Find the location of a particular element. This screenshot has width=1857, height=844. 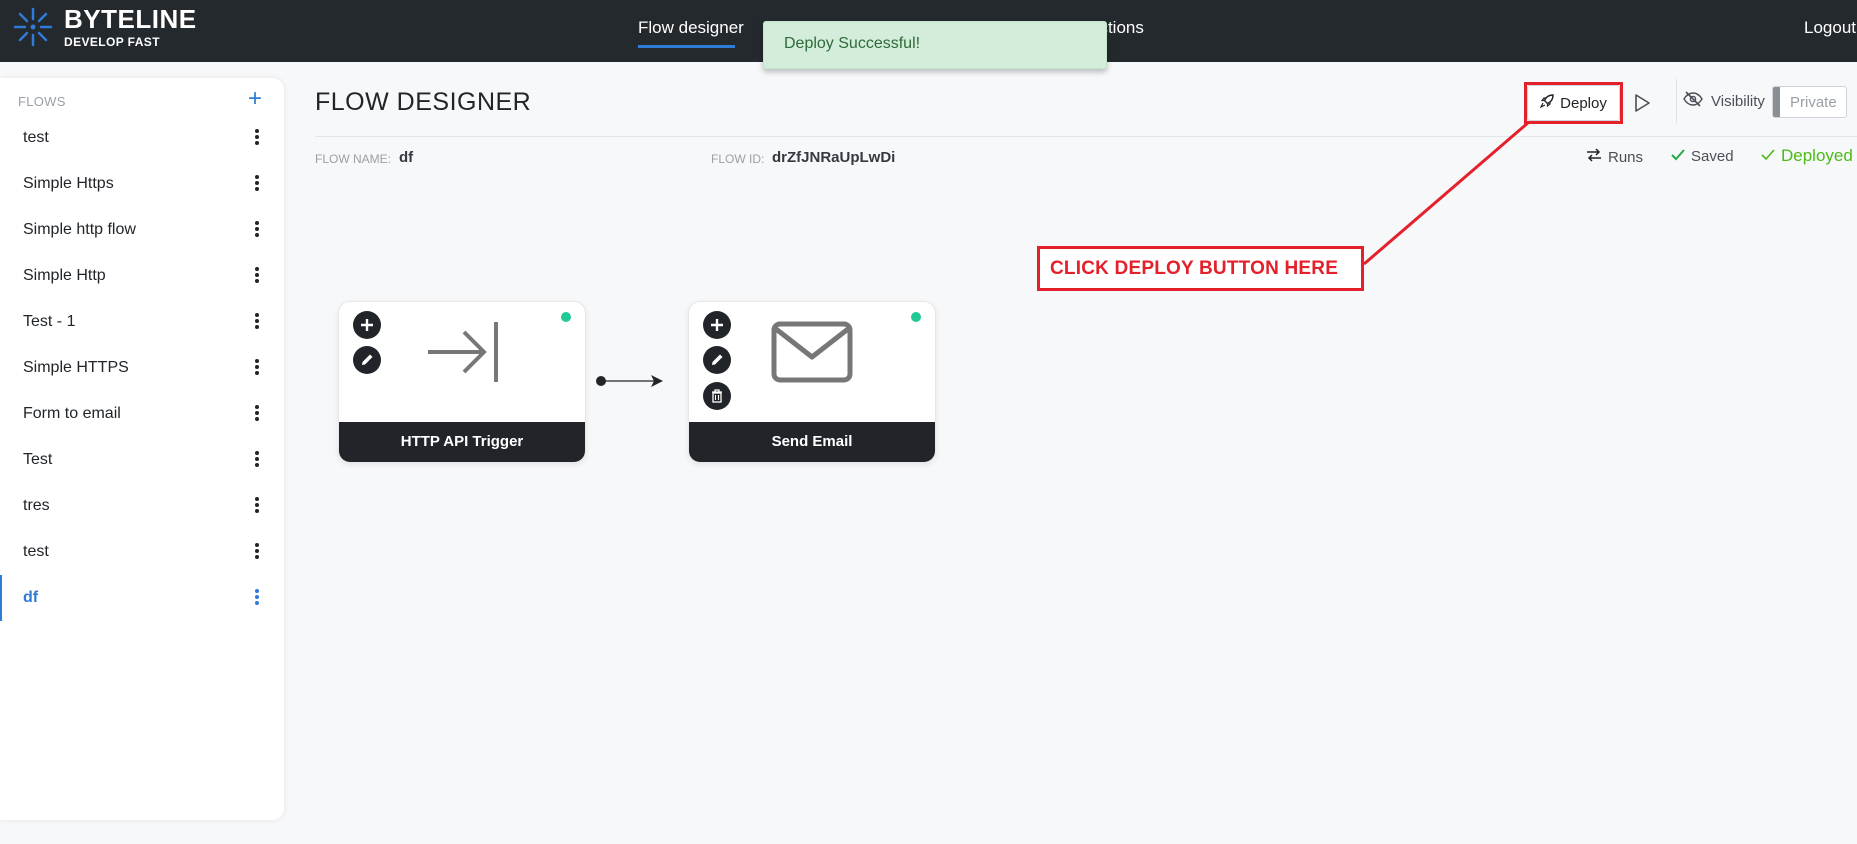

flow-item-simple-https-2: Simple HTTPS is located at coordinates (142, 368).